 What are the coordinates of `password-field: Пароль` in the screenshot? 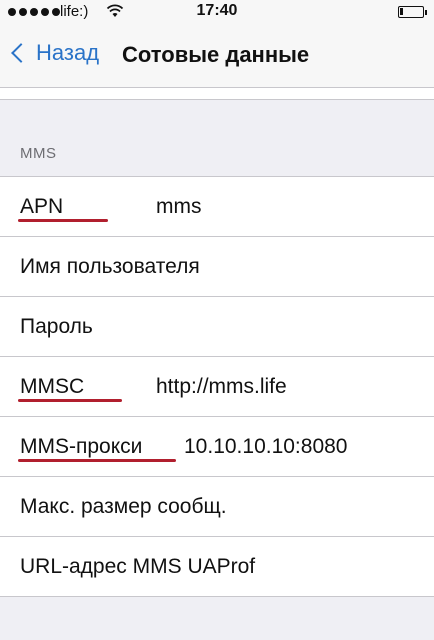 It's located at (217, 327).